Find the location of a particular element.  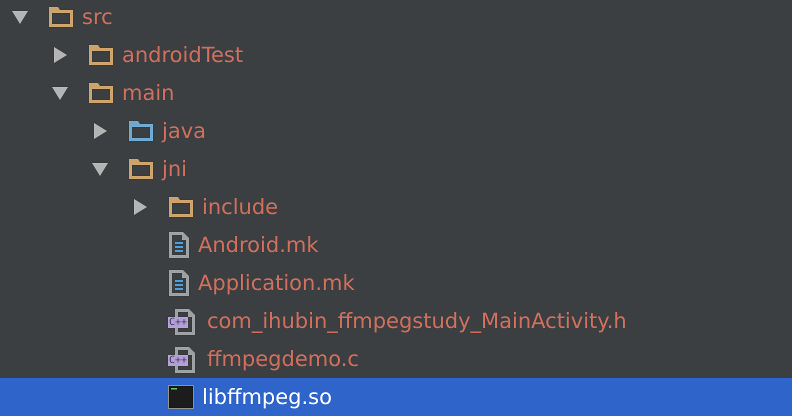

tree-item: jni is located at coordinates (396, 169).